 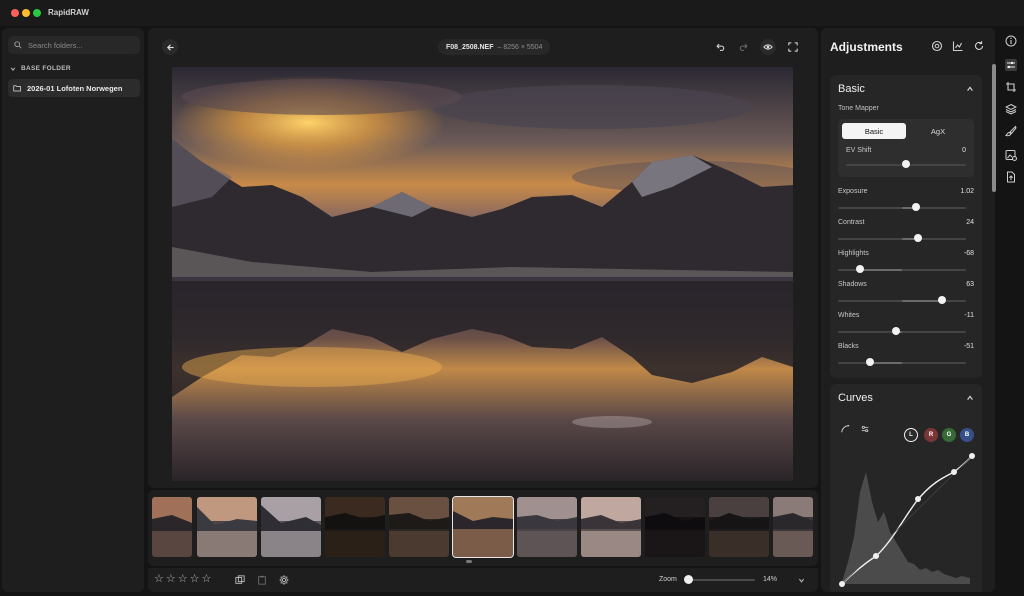 I want to click on rating-stars: ☆ ☆ ☆ ☆ ☆, so click(x=182, y=579).